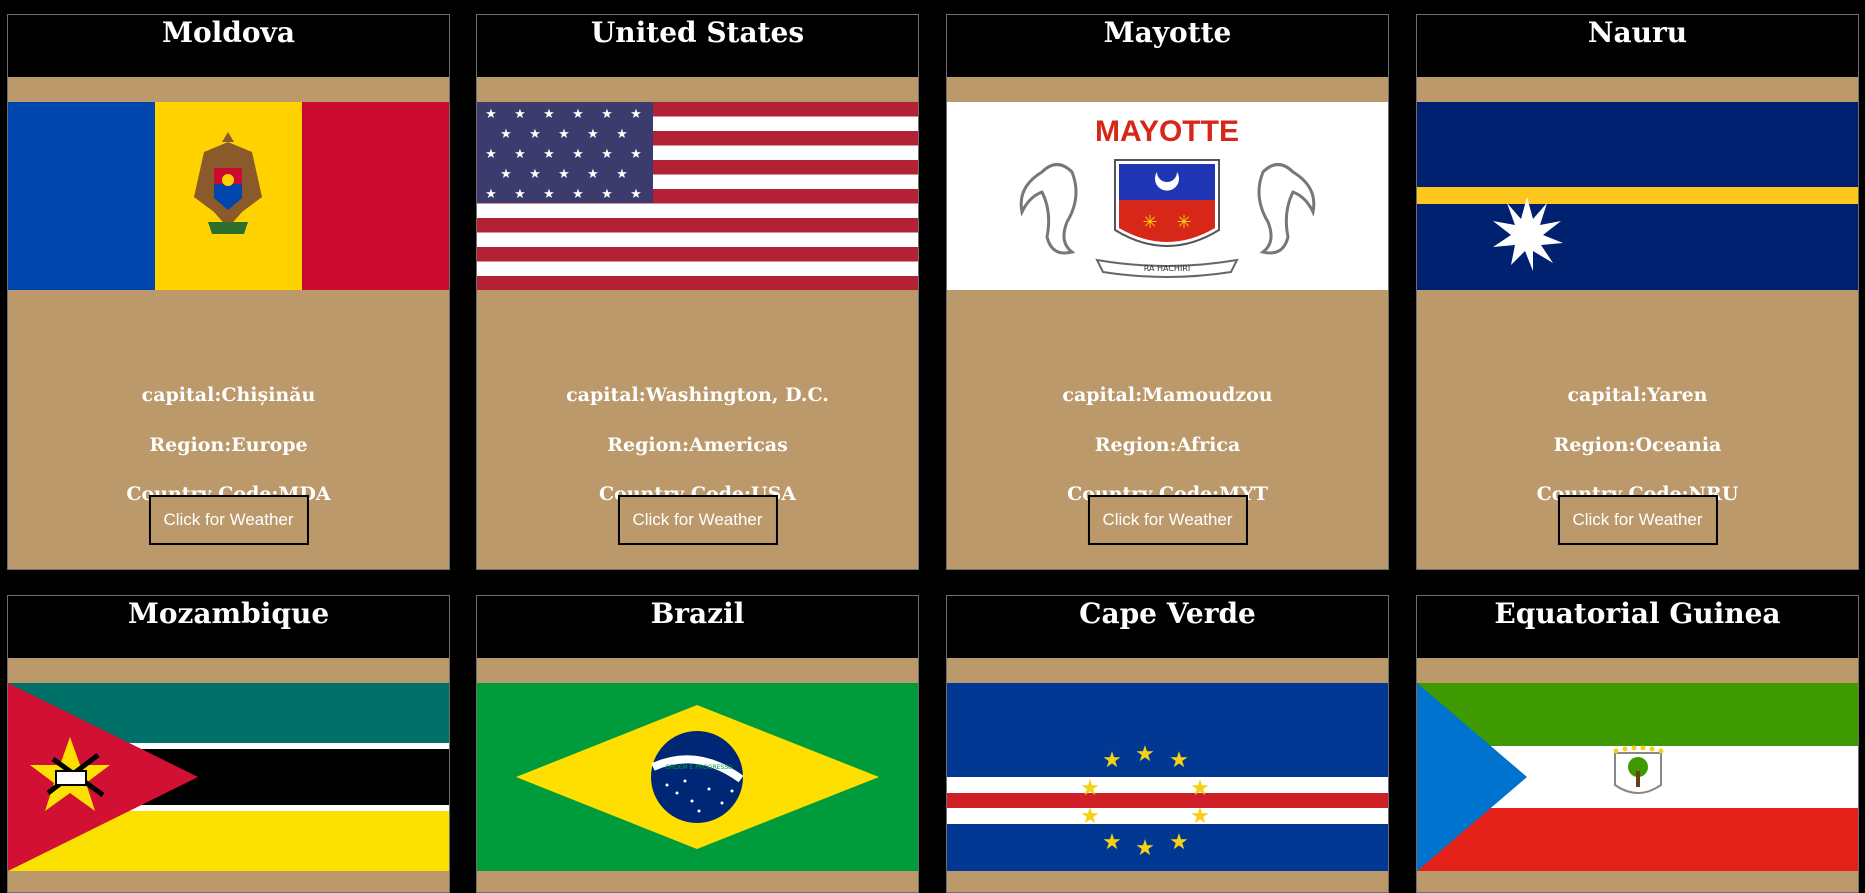 This screenshot has width=1865, height=893. I want to click on nauru-flag-icon, so click(1637, 196).